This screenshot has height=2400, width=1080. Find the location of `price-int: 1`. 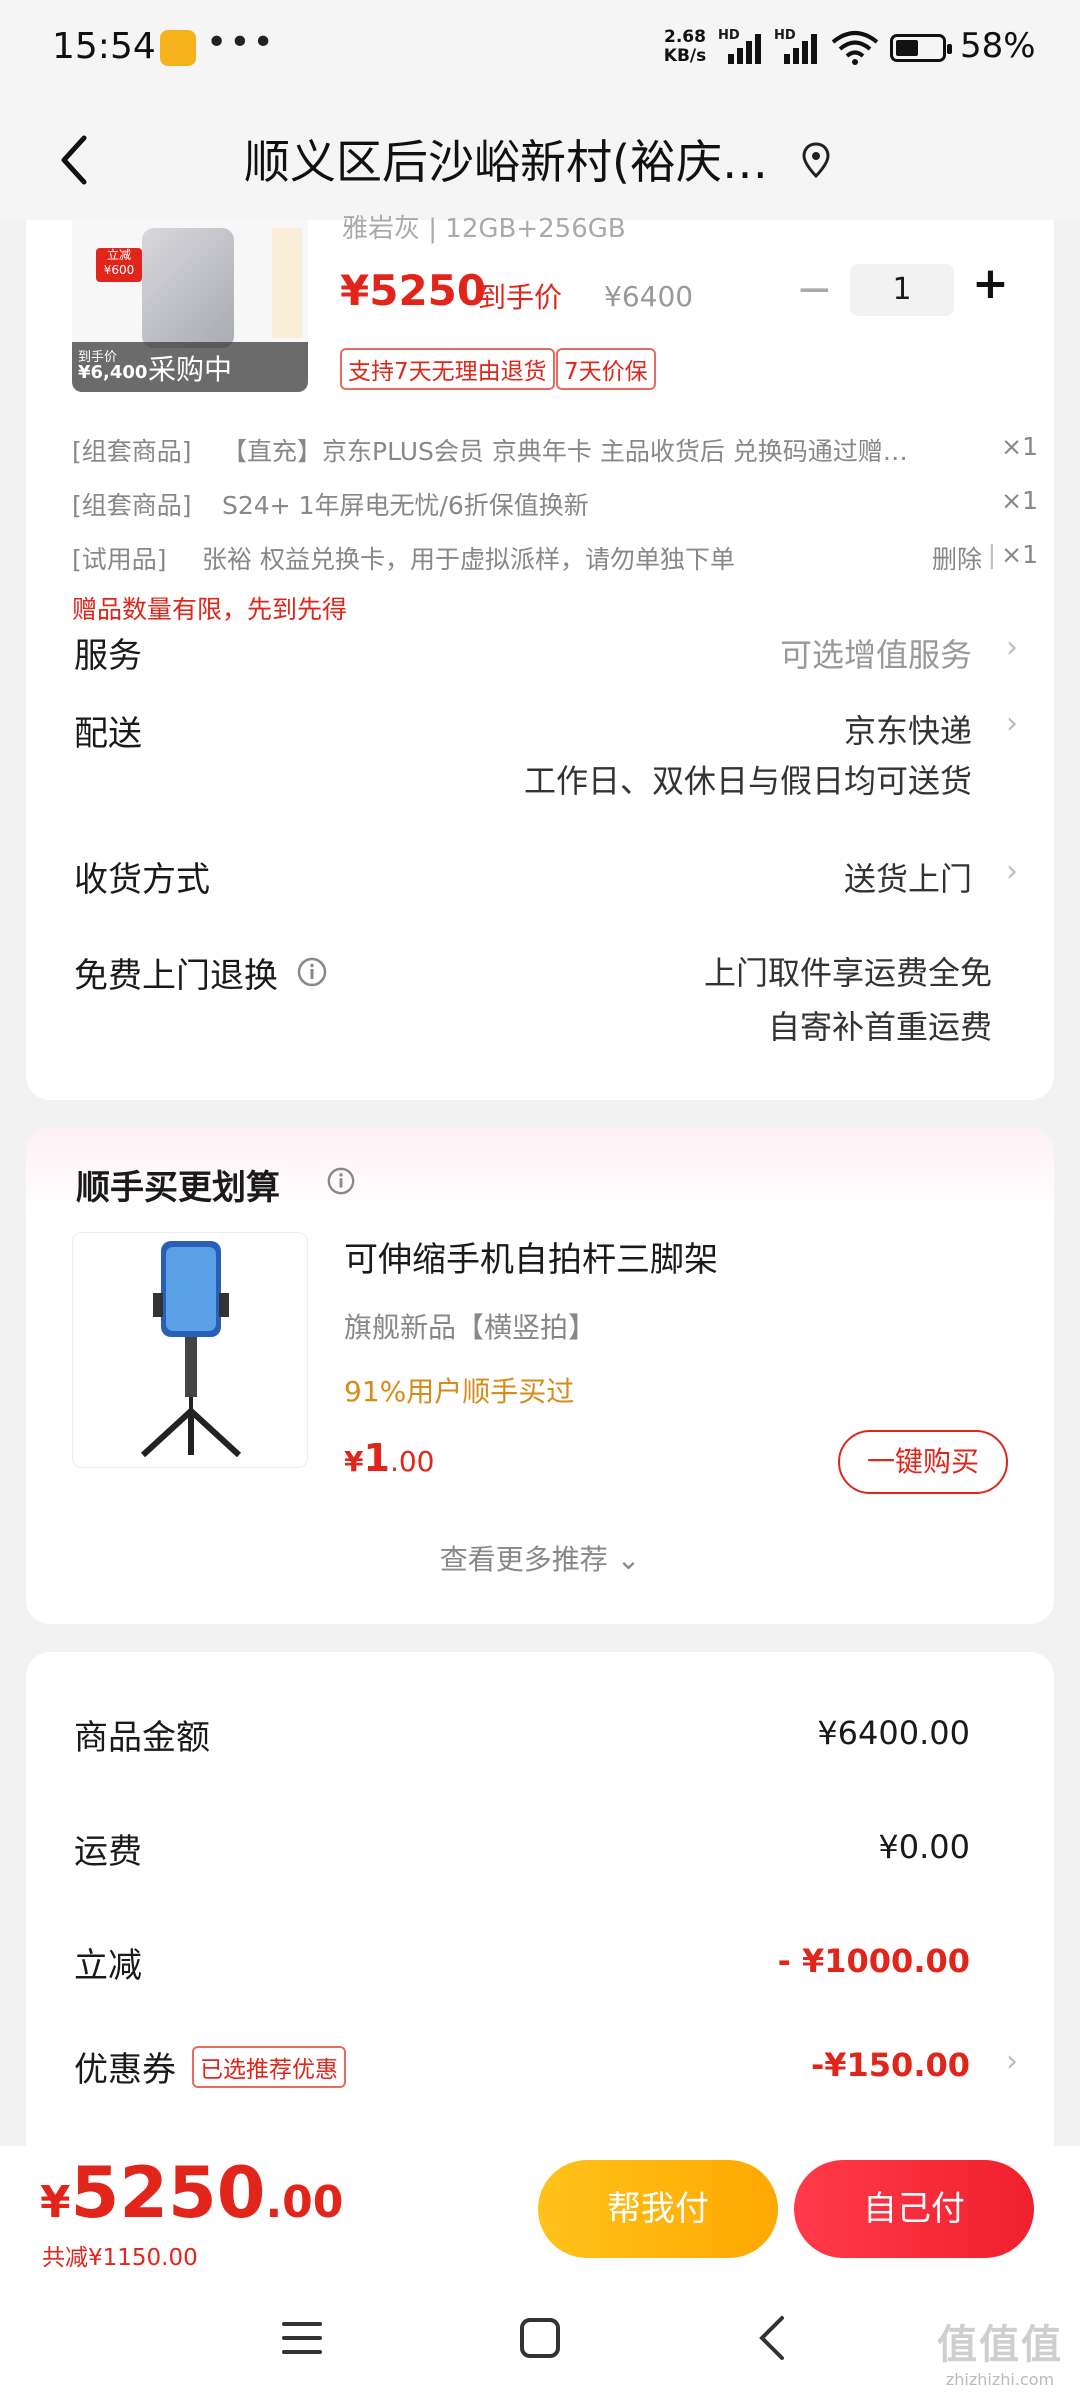

price-int: 1 is located at coordinates (376, 1458).